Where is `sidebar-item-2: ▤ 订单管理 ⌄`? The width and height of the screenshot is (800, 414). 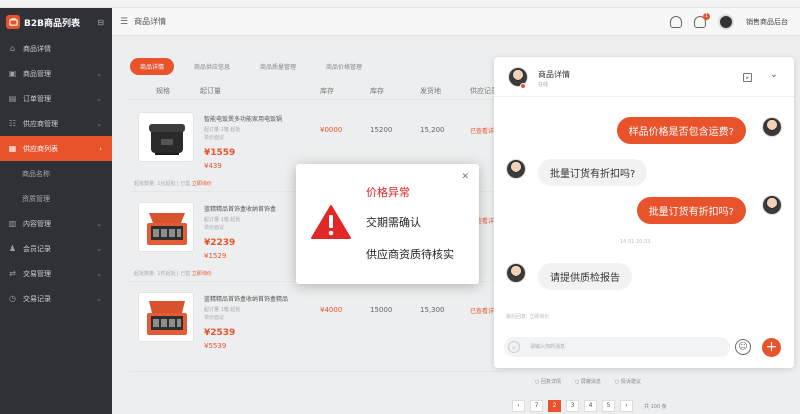 sidebar-item-2: ▤ 订单管理 ⌄ is located at coordinates (56, 98).